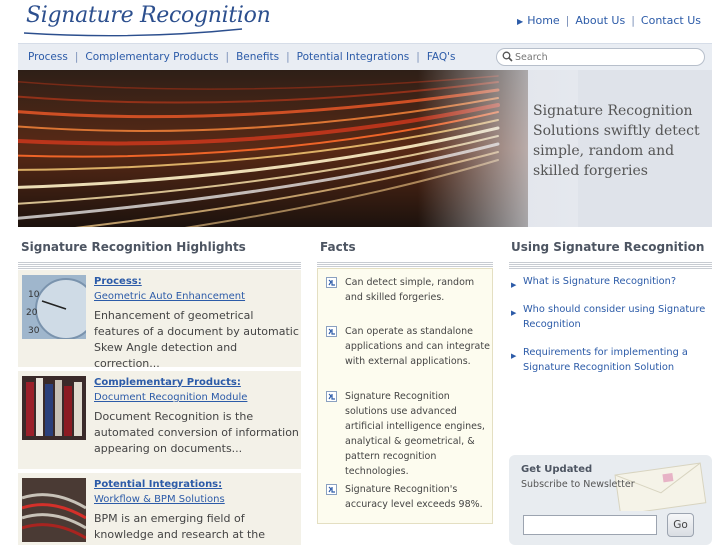 The image size is (727, 545). Describe the element at coordinates (507, 56) in the screenshot. I see `search-icon` at that location.